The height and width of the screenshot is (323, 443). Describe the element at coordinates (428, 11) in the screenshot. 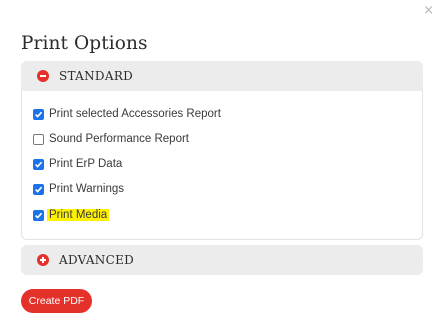

I see `close-icon: ×` at that location.